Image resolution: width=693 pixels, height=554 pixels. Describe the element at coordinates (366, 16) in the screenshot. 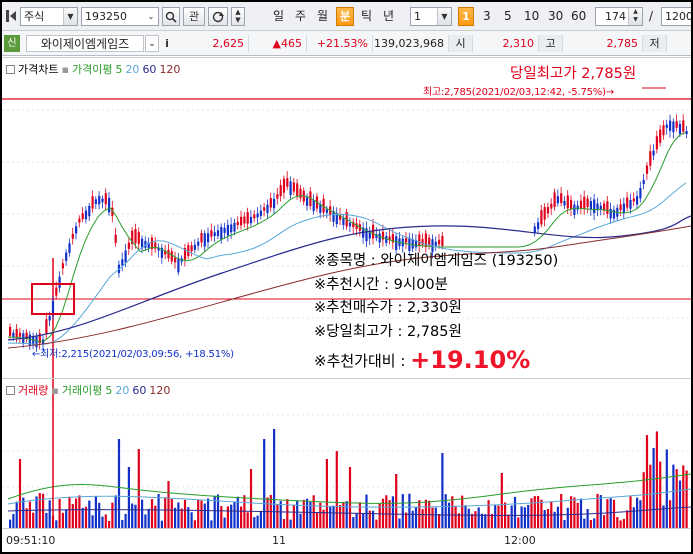

I see `period-tick: 틱` at that location.